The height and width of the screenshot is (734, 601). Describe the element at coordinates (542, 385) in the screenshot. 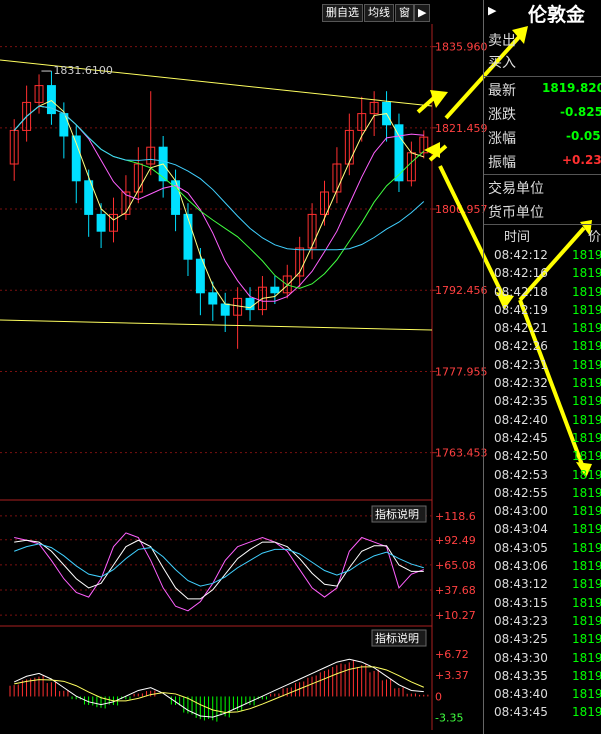

I see `tick-row: 08:42:32 1819` at that location.